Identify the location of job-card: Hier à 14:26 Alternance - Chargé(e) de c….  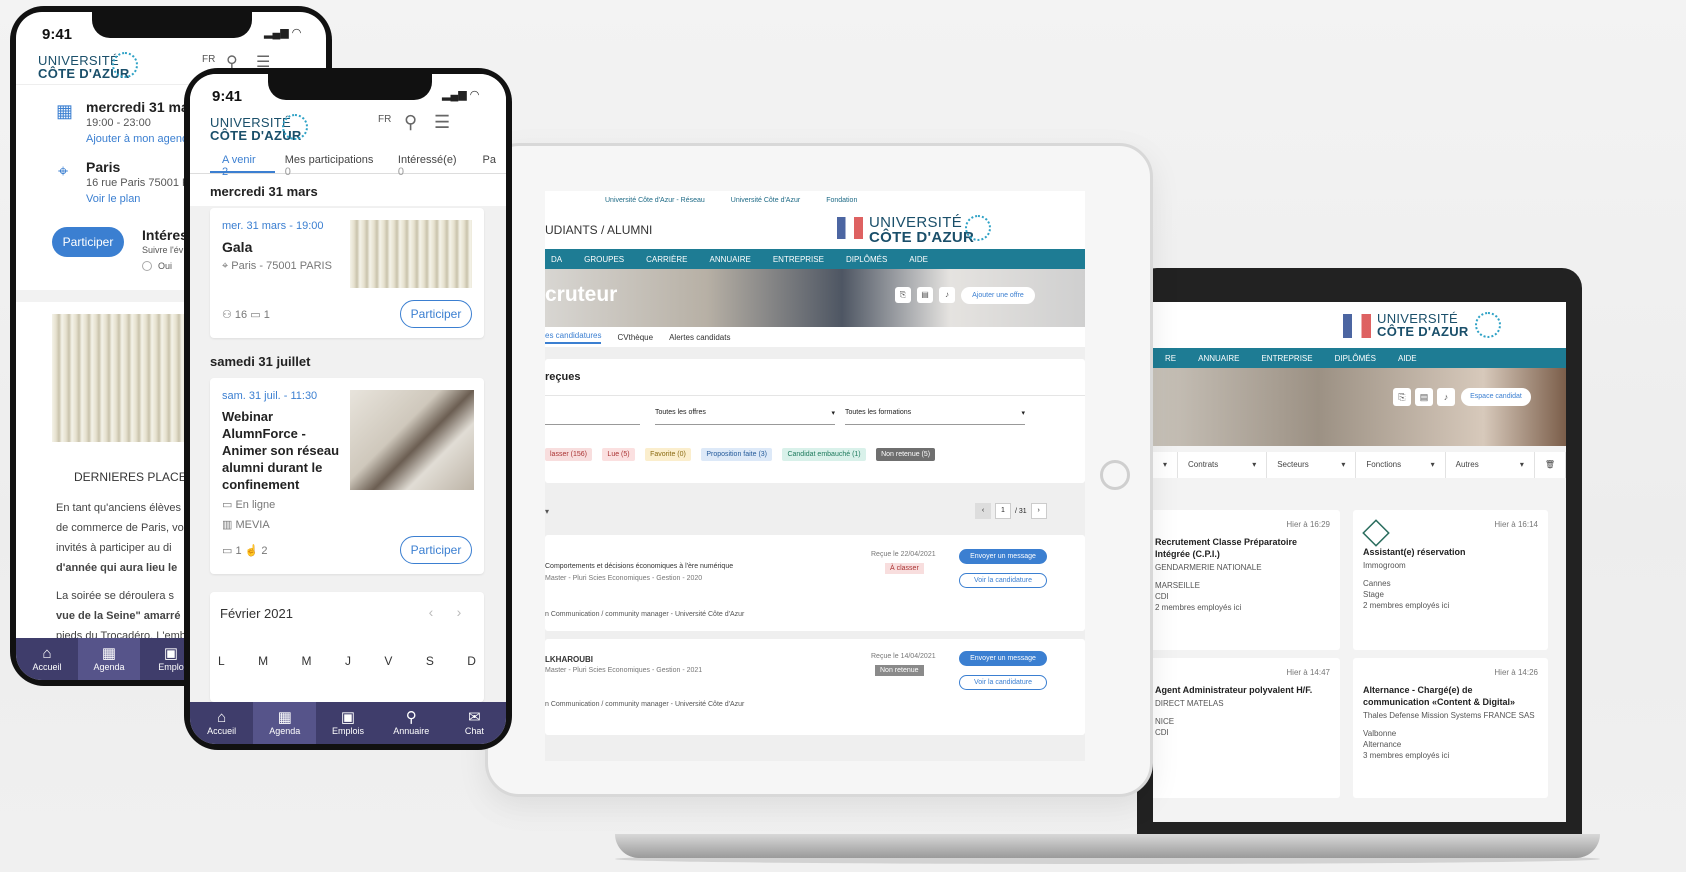
(1450, 728).